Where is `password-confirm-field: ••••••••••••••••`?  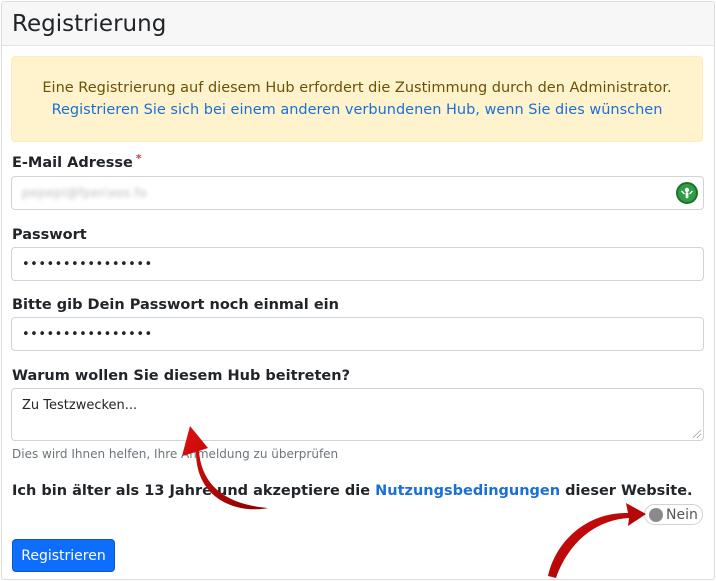 password-confirm-field: •••••••••••••••• is located at coordinates (357, 334).